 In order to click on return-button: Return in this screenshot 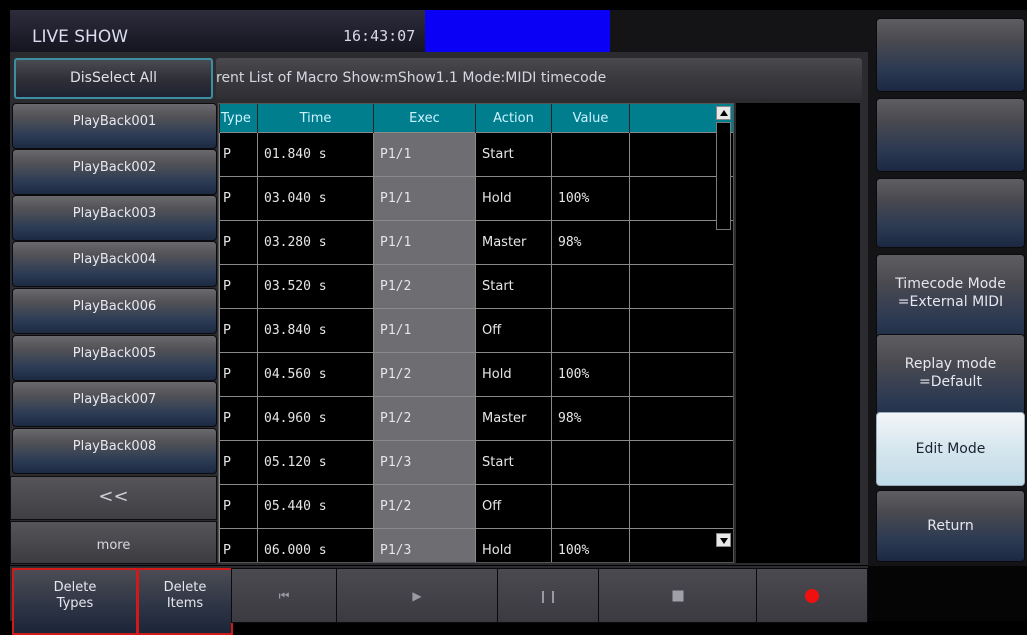, I will do `click(950, 526)`.